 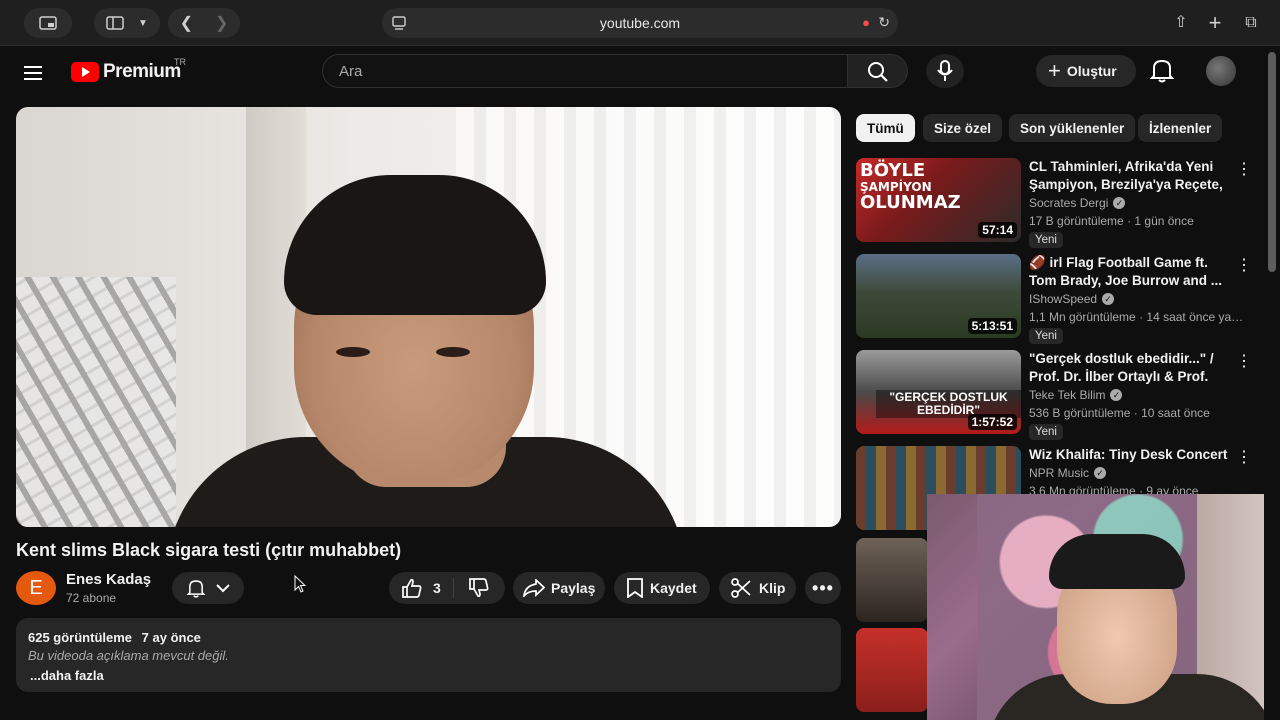 I want to click on tab-overview-button, so click(x=48, y=23).